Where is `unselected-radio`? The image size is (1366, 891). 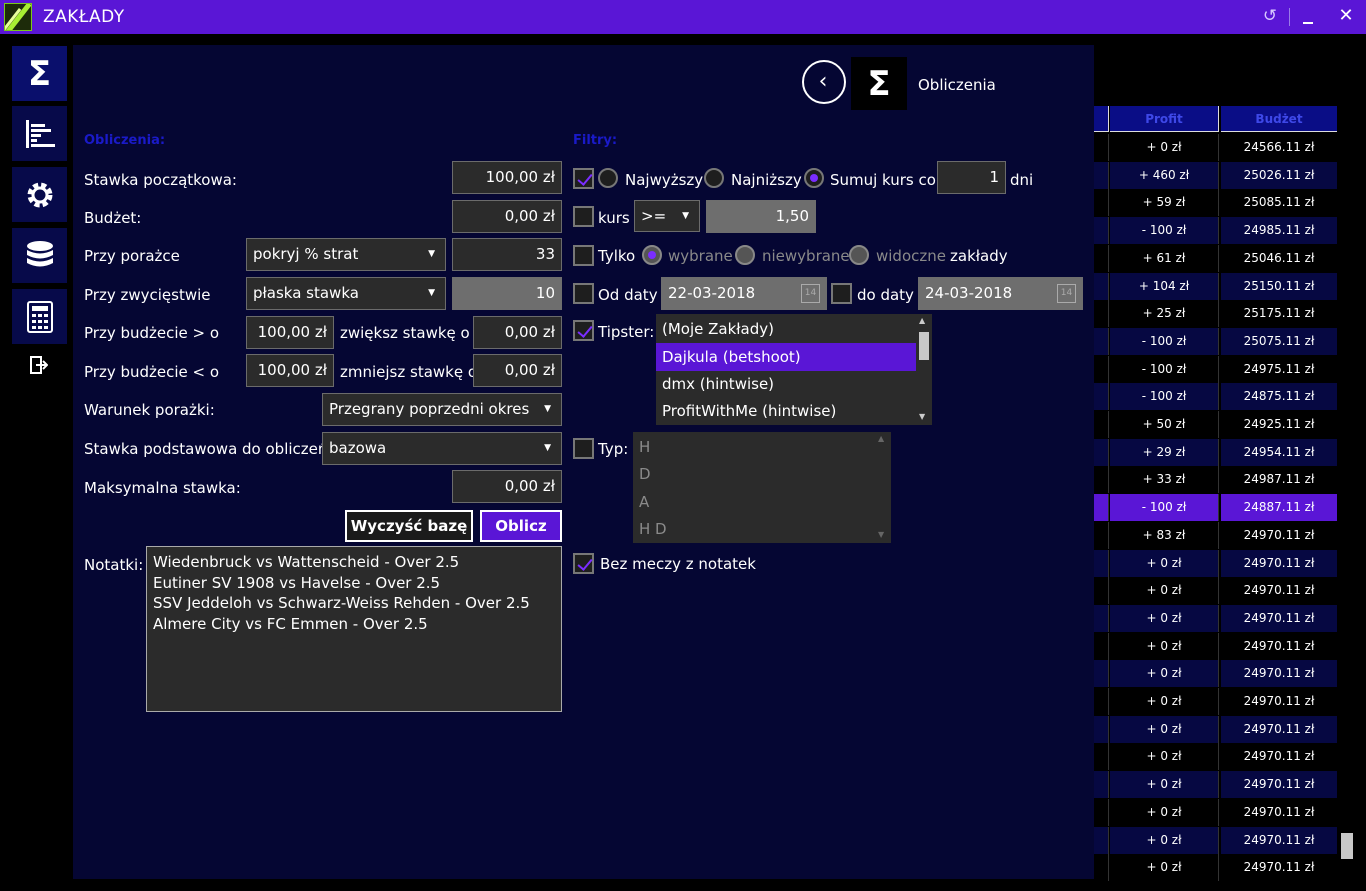
unselected-radio is located at coordinates (745, 255).